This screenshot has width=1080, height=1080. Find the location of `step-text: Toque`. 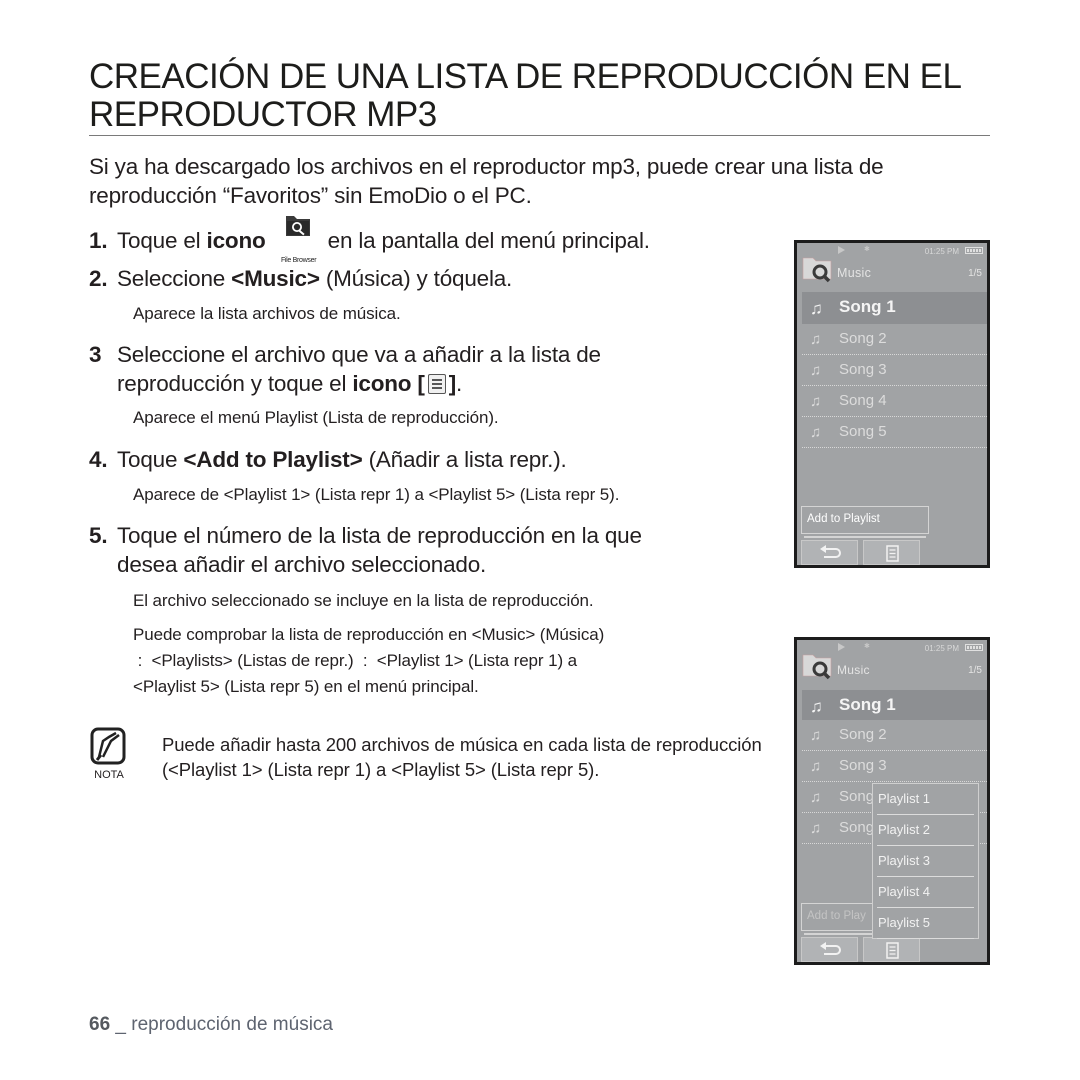

step-text: Toque is located at coordinates (150, 459).